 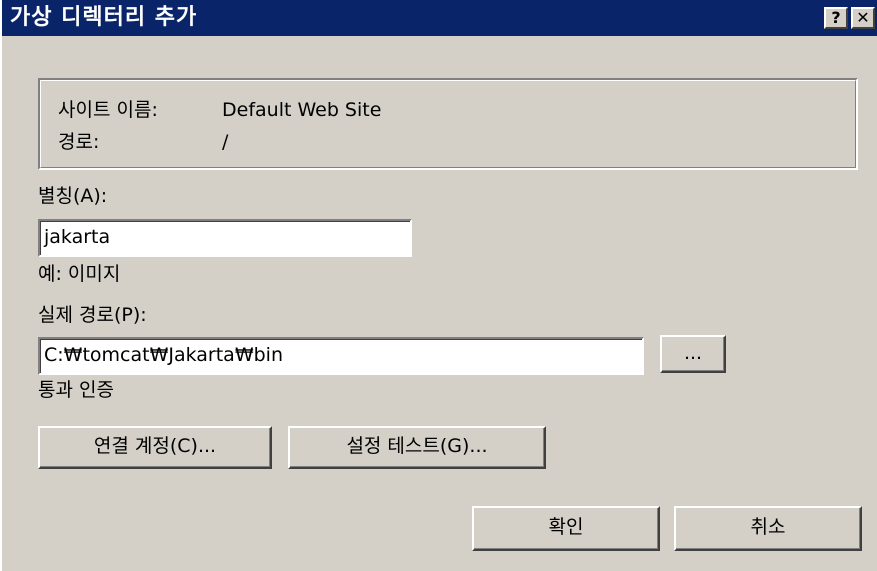 What do you see at coordinates (76, 390) in the screenshot?
I see `pass-through-auth-label: 통과 인증` at bounding box center [76, 390].